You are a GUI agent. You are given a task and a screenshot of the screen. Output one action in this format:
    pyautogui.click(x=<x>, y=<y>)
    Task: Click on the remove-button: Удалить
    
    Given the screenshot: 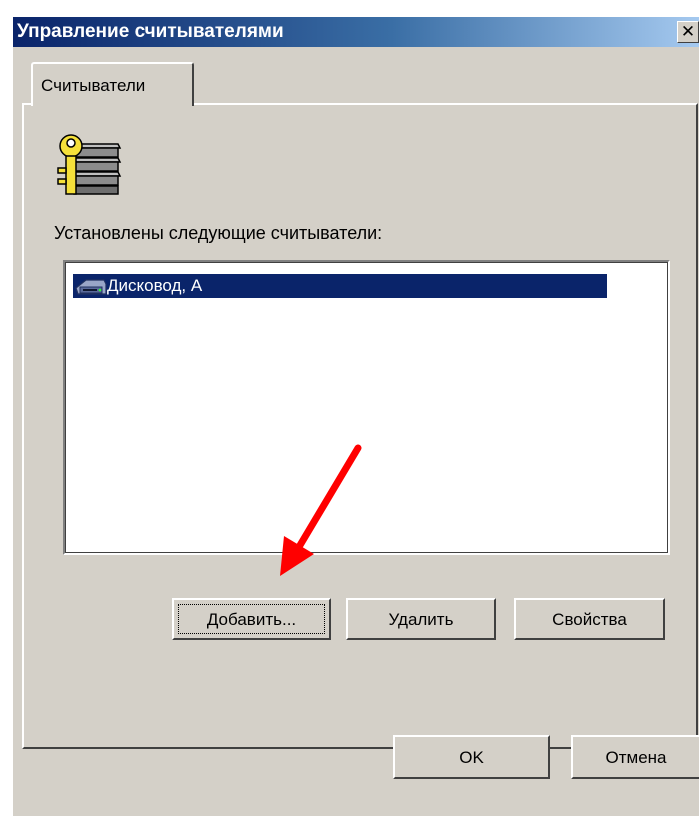 What is the action you would take?
    pyautogui.click(x=421, y=619)
    